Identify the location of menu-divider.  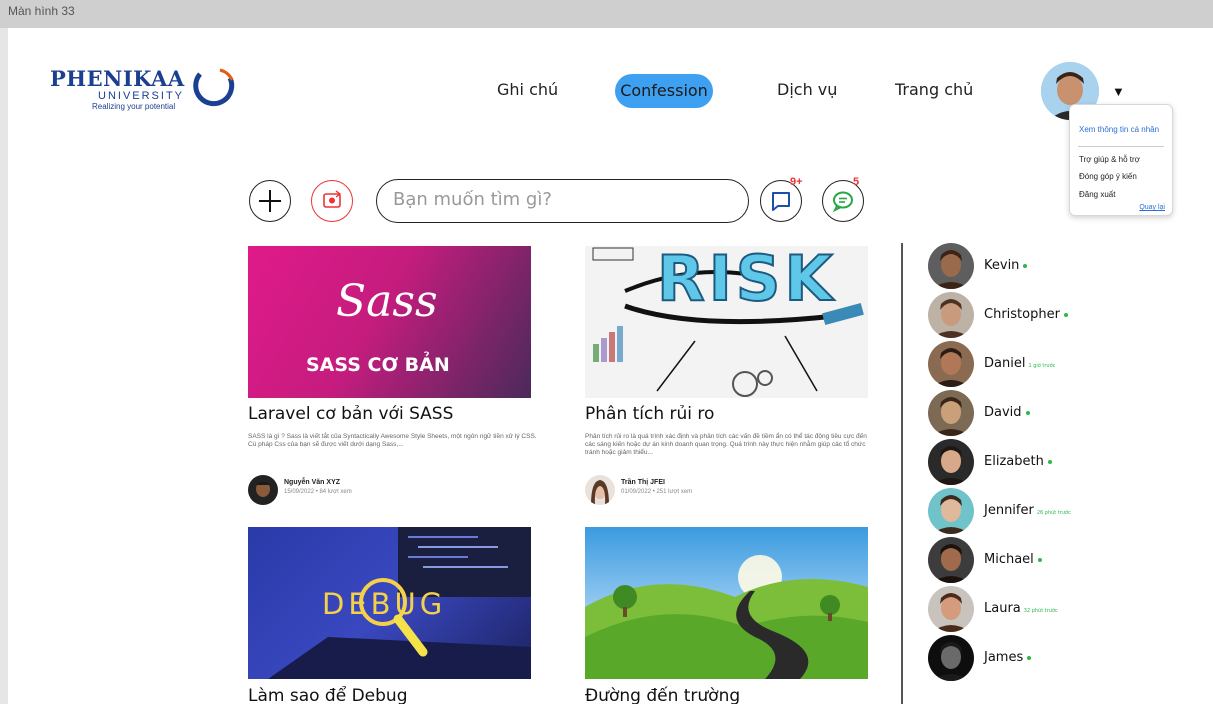
(1121, 146).